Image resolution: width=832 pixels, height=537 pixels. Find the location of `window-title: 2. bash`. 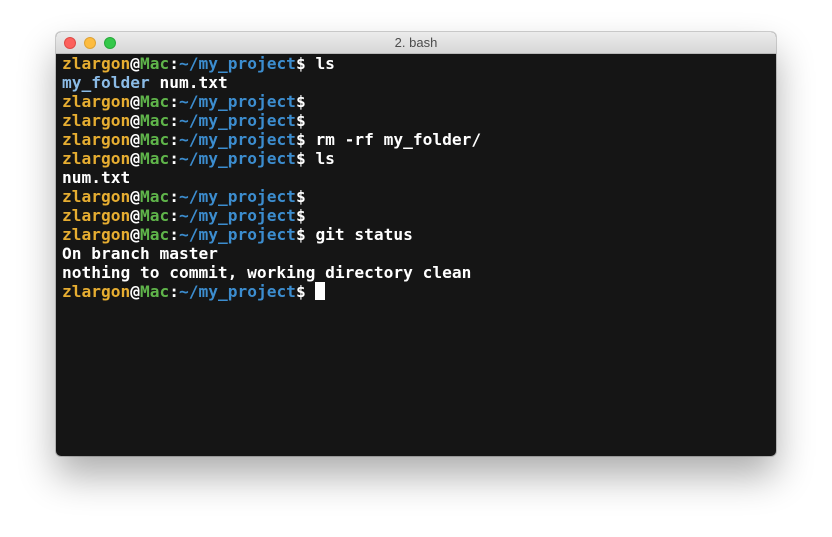

window-title: 2. bash is located at coordinates (416, 42).